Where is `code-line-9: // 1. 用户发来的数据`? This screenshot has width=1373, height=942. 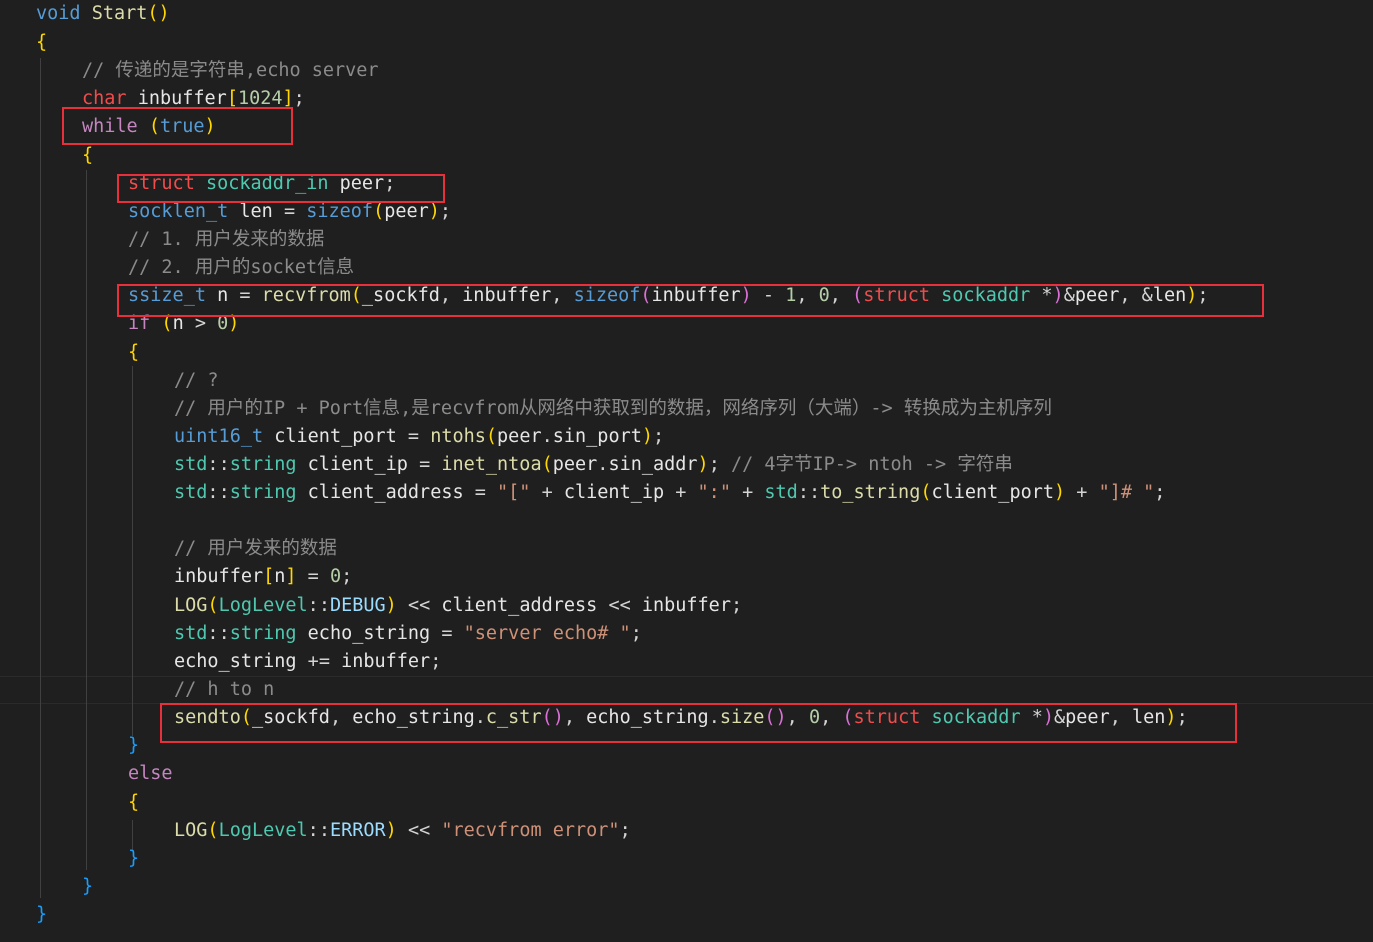 code-line-9: // 1. 用户发来的数据 is located at coordinates (226, 239).